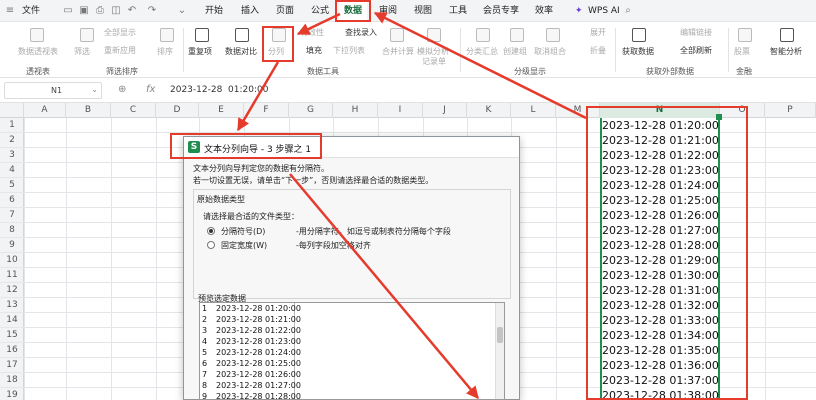 Image resolution: width=816 pixels, height=400 pixels. Describe the element at coordinates (480, 65) in the screenshot. I see `annotation-arrow-to-data-tab` at that location.